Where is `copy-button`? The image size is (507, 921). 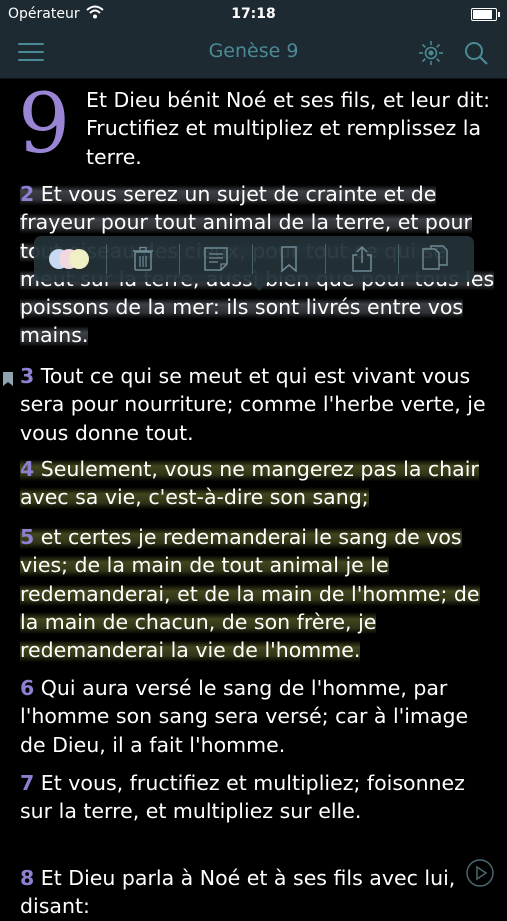 copy-button is located at coordinates (435, 259).